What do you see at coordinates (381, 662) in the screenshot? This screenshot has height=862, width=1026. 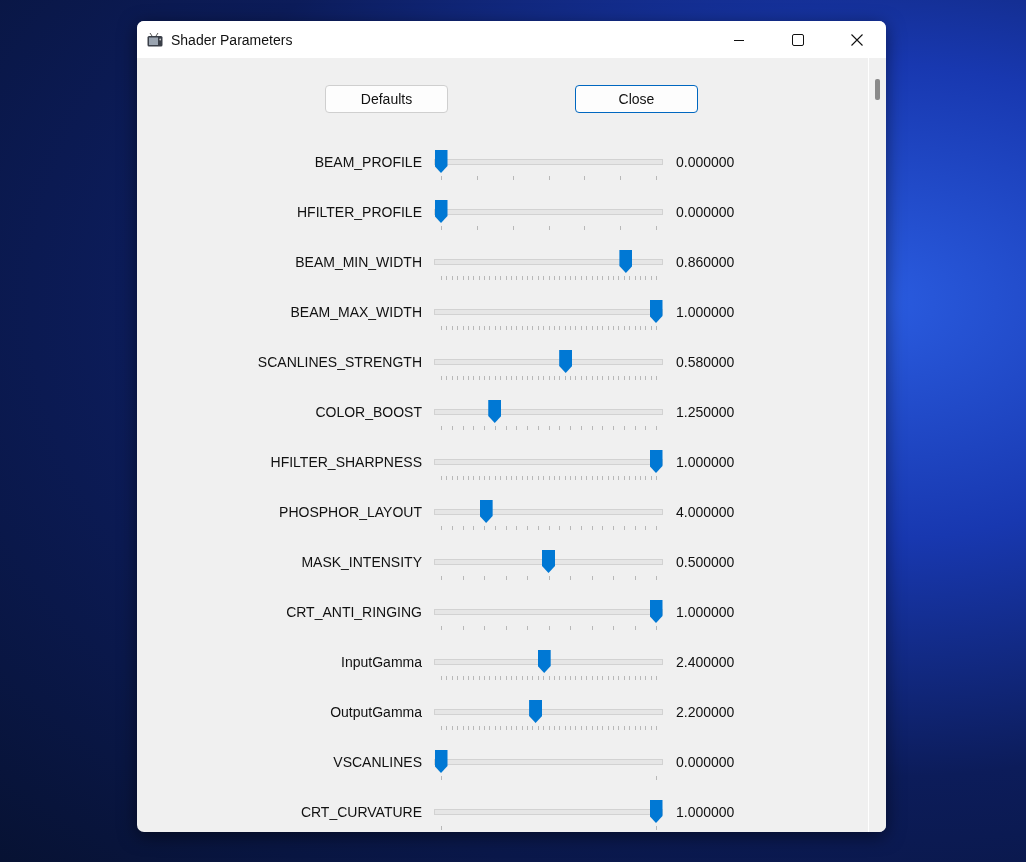 I see `parameter-label: InputGamma` at bounding box center [381, 662].